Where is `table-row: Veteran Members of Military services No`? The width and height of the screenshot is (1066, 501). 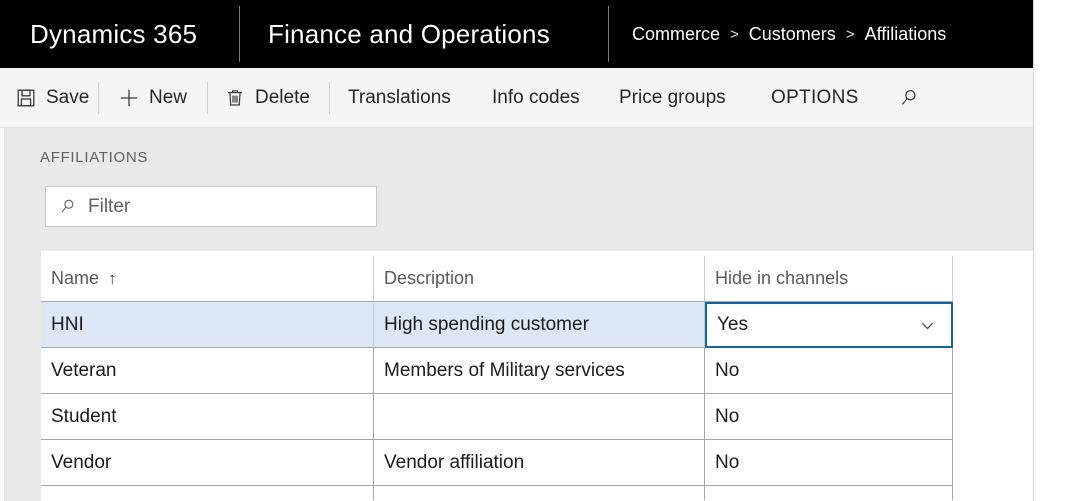 table-row: Veteran Members of Military services No is located at coordinates (497, 371).